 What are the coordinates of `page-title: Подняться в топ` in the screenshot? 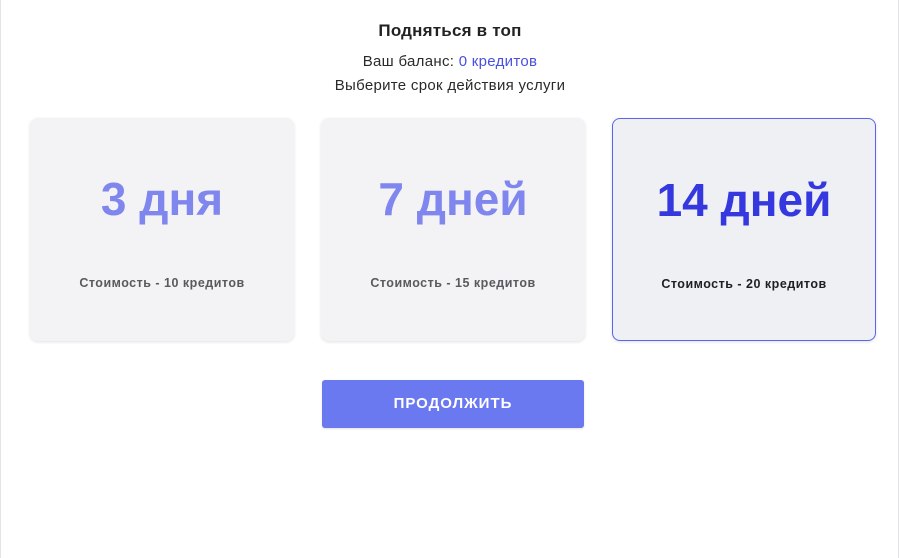 It's located at (450, 30).